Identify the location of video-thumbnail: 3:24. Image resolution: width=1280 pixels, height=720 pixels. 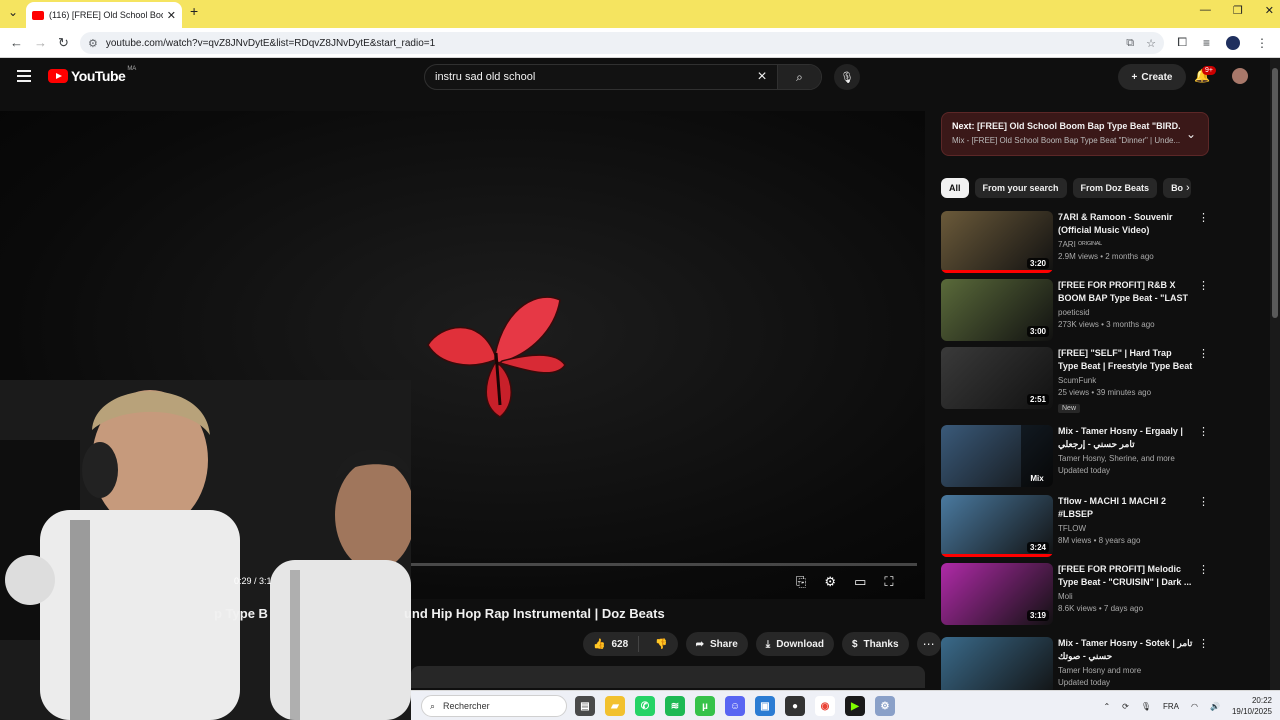
(997, 526).